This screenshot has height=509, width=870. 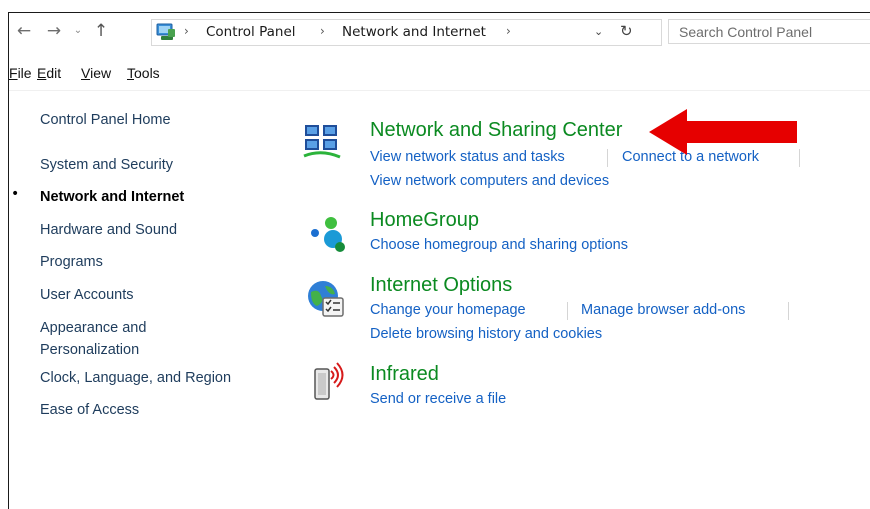 I want to click on sidebar-item-user-accounts: User Accounts, so click(x=87, y=295).